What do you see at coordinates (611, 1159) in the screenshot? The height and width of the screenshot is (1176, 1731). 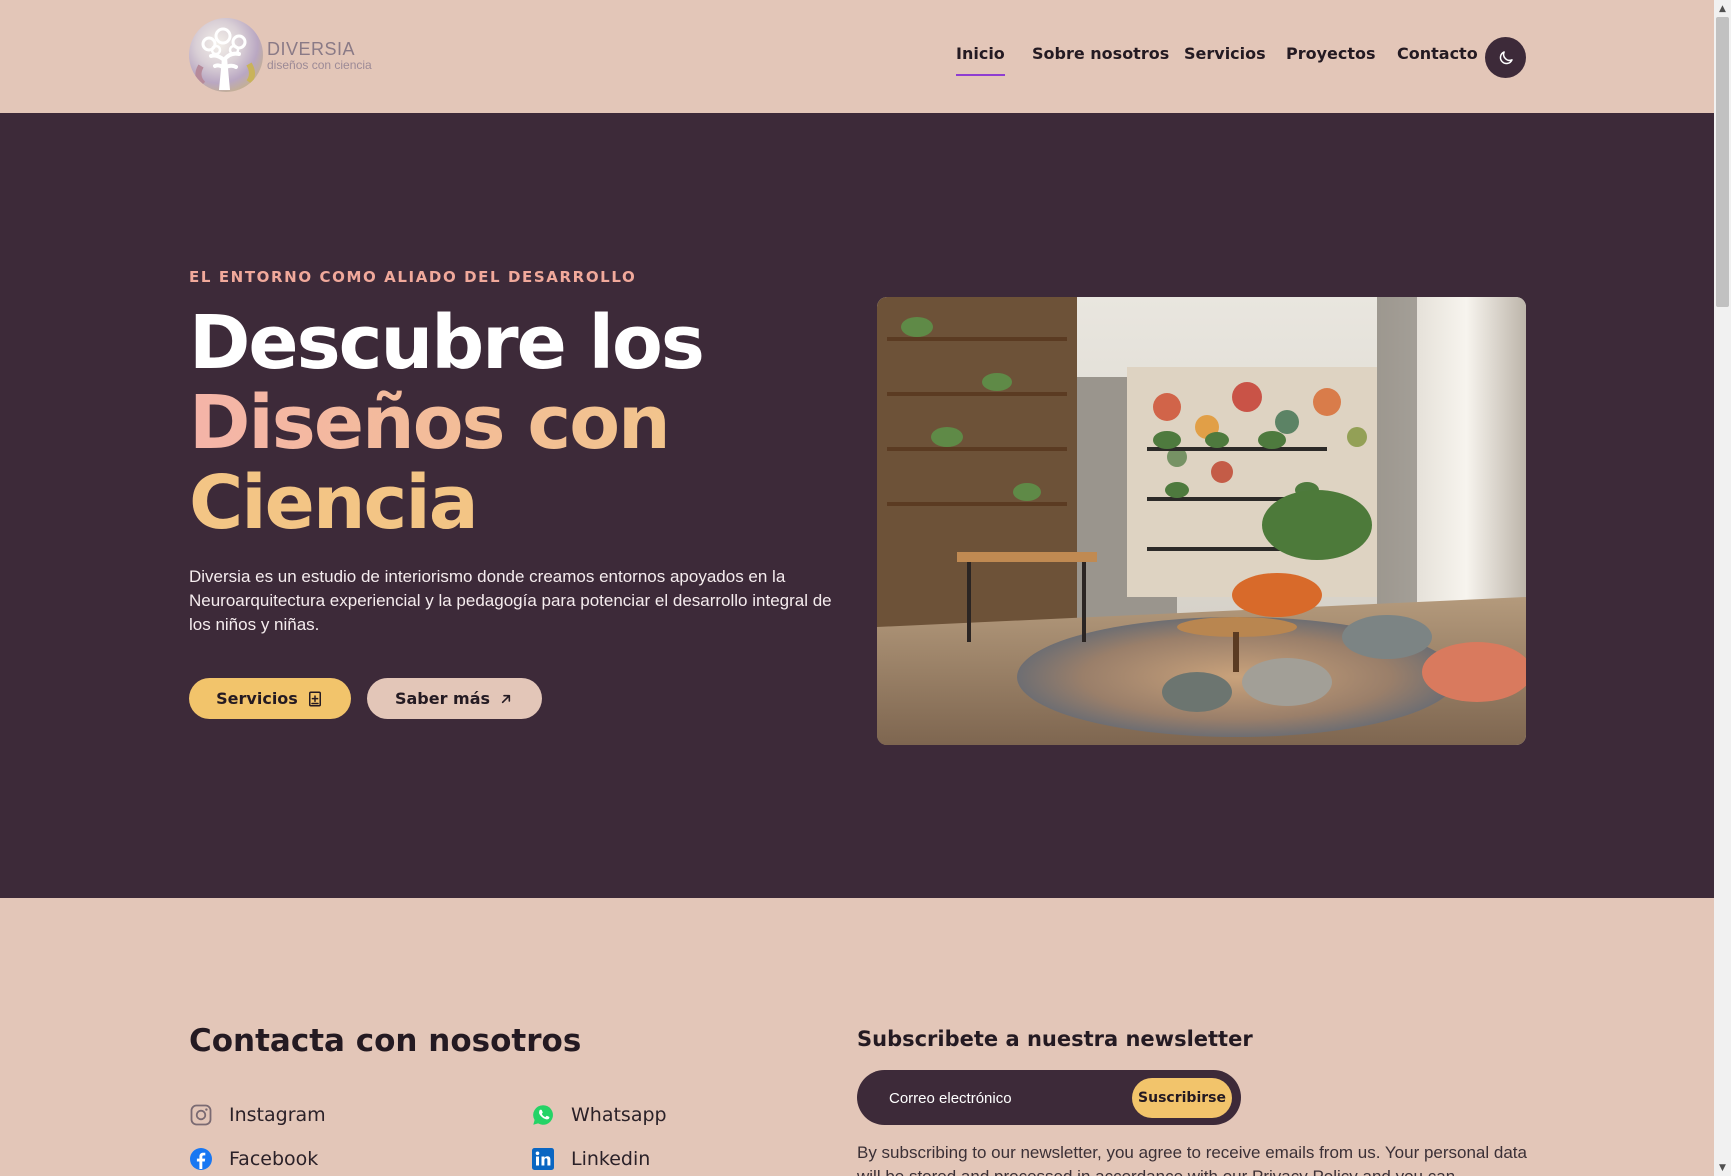 I see `social-linkedin-label: Linkedin` at bounding box center [611, 1159].